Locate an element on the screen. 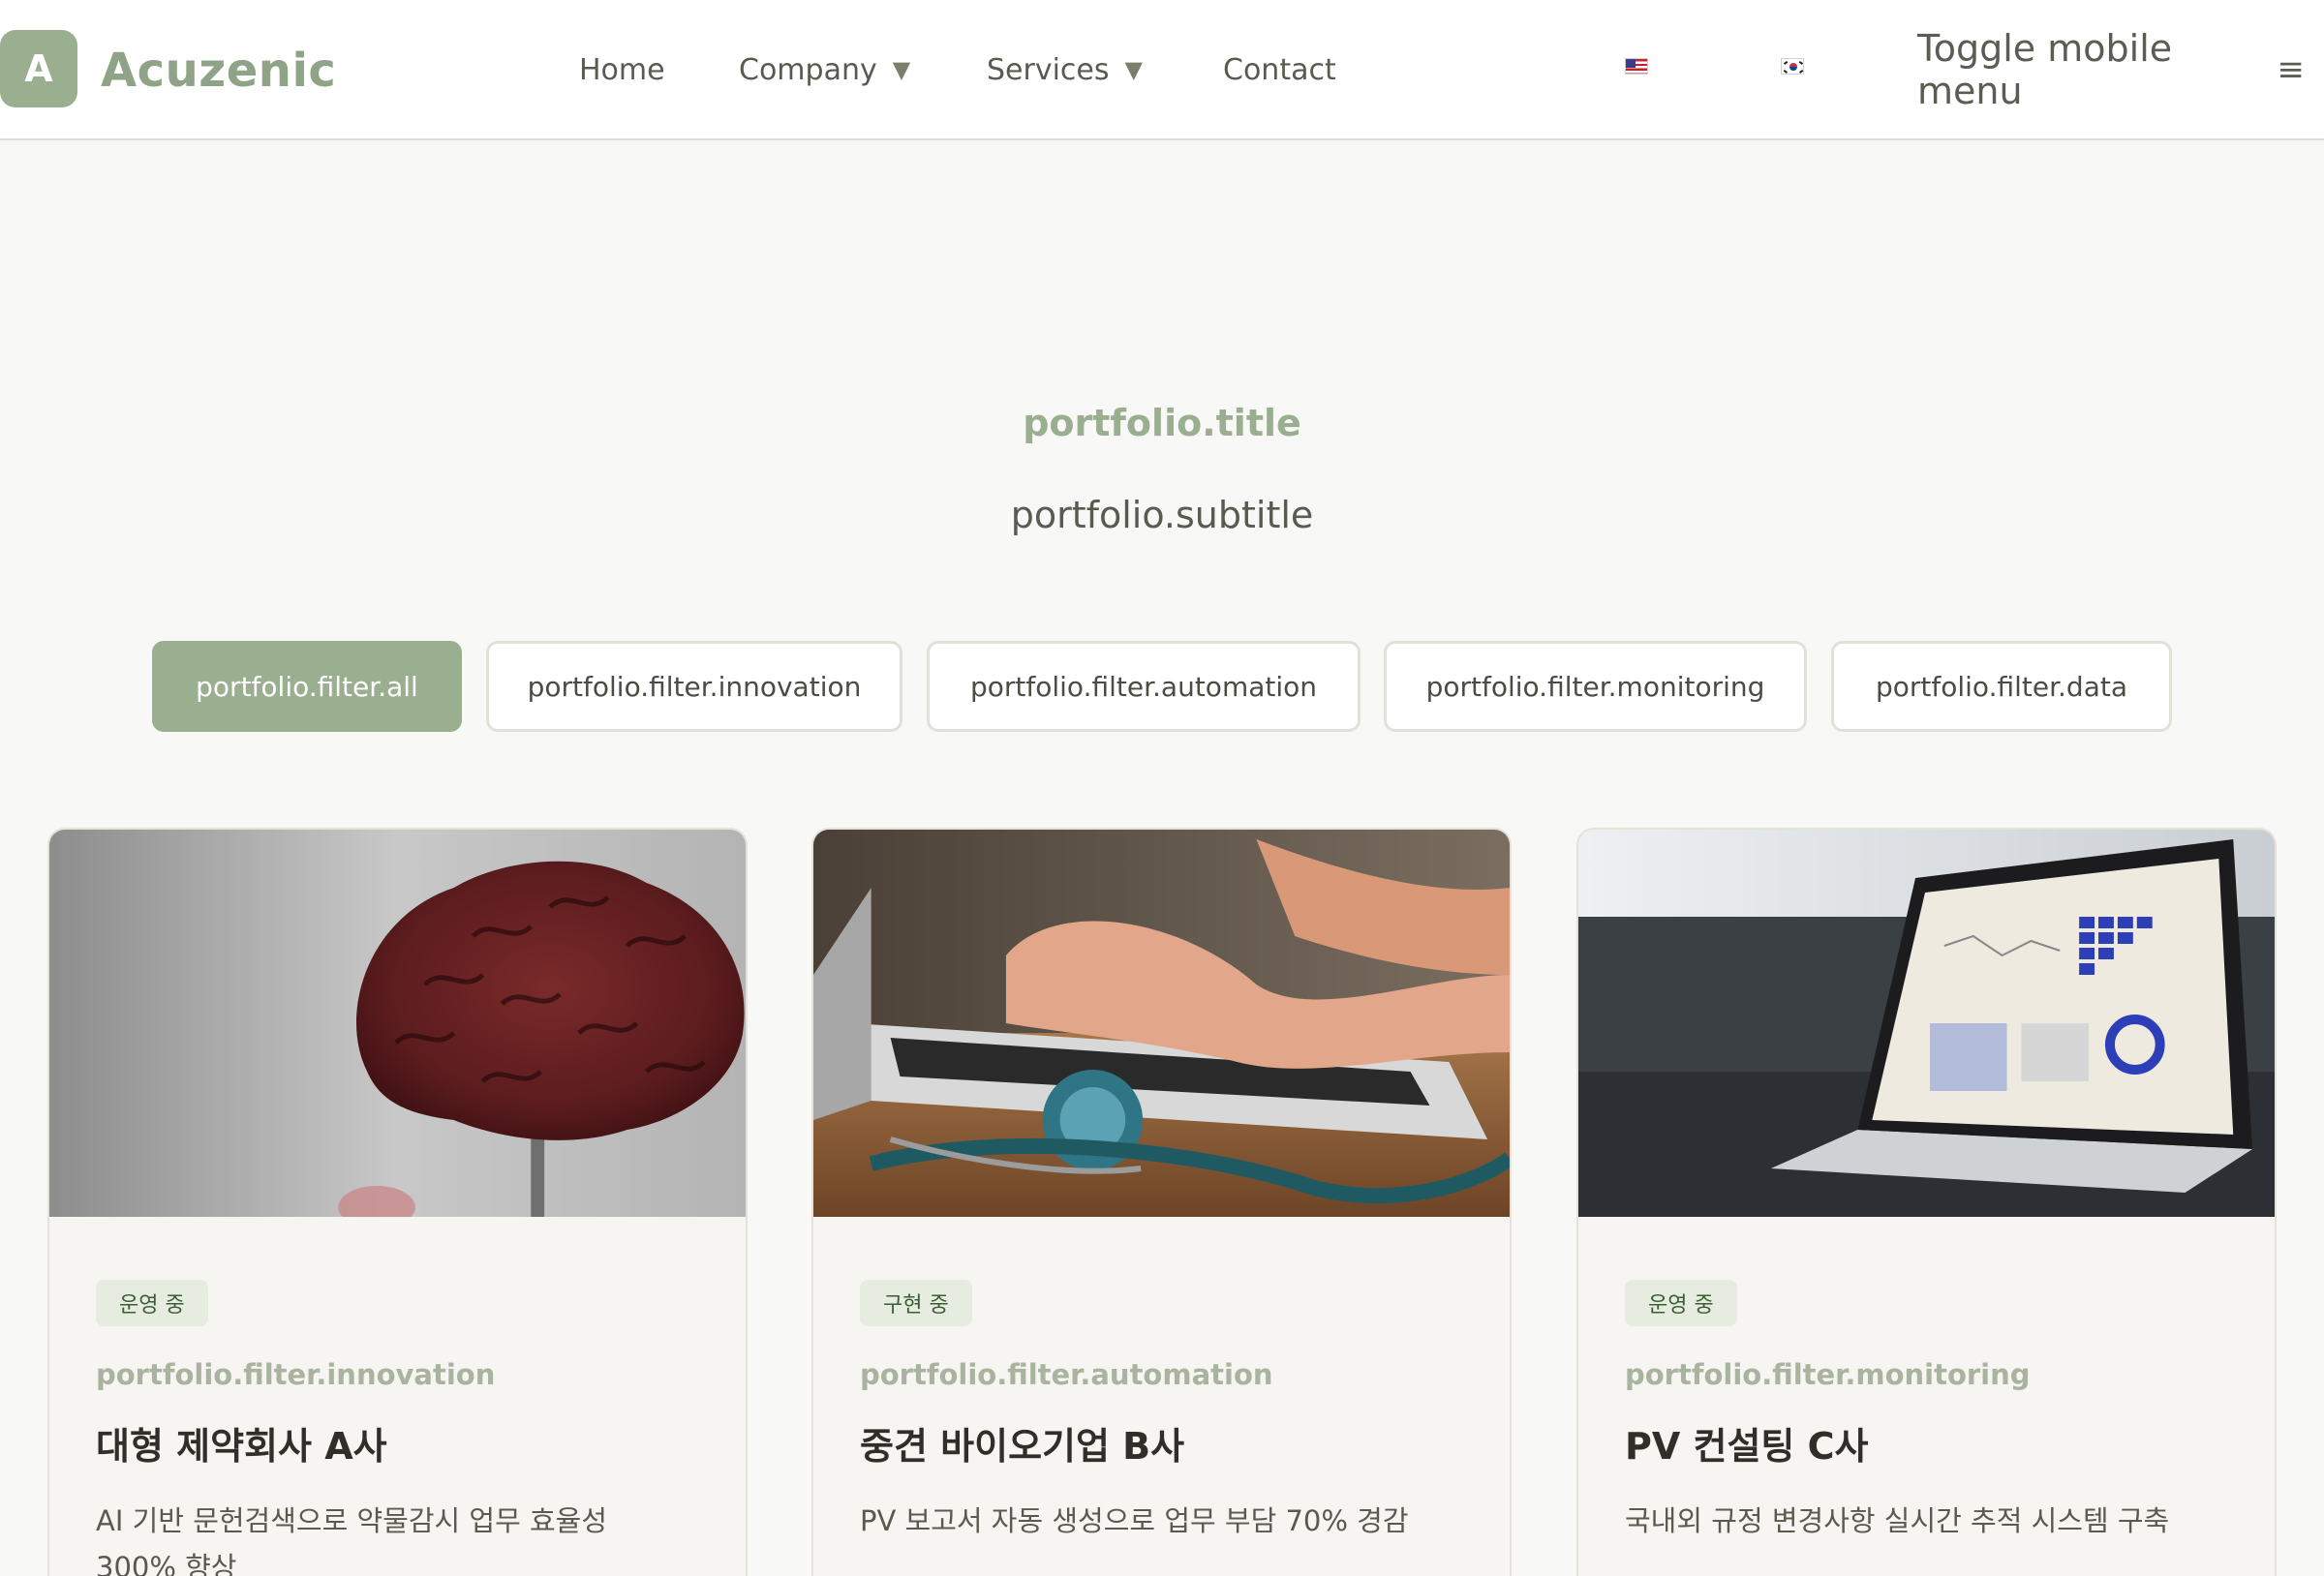 This screenshot has height=1576, width=2324. nav-contact: Contact is located at coordinates (1279, 70).